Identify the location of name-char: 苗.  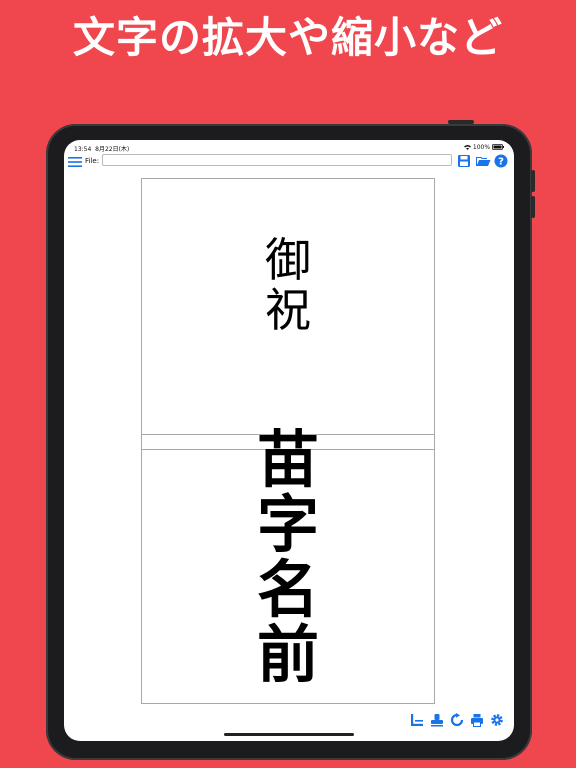
(287, 459).